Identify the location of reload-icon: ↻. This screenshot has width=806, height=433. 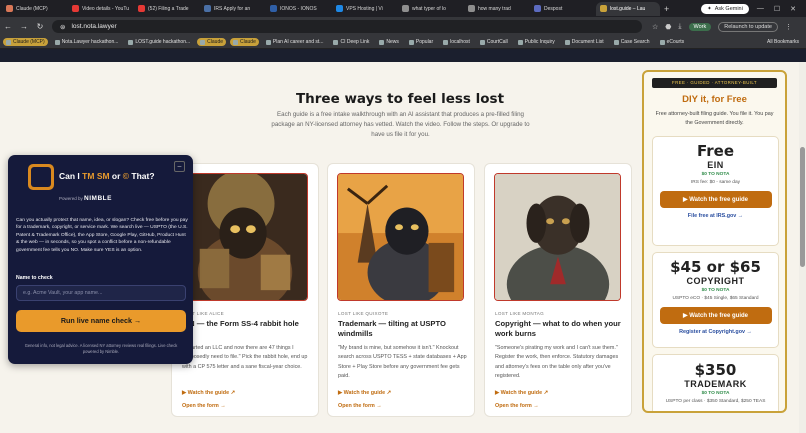
(40, 26).